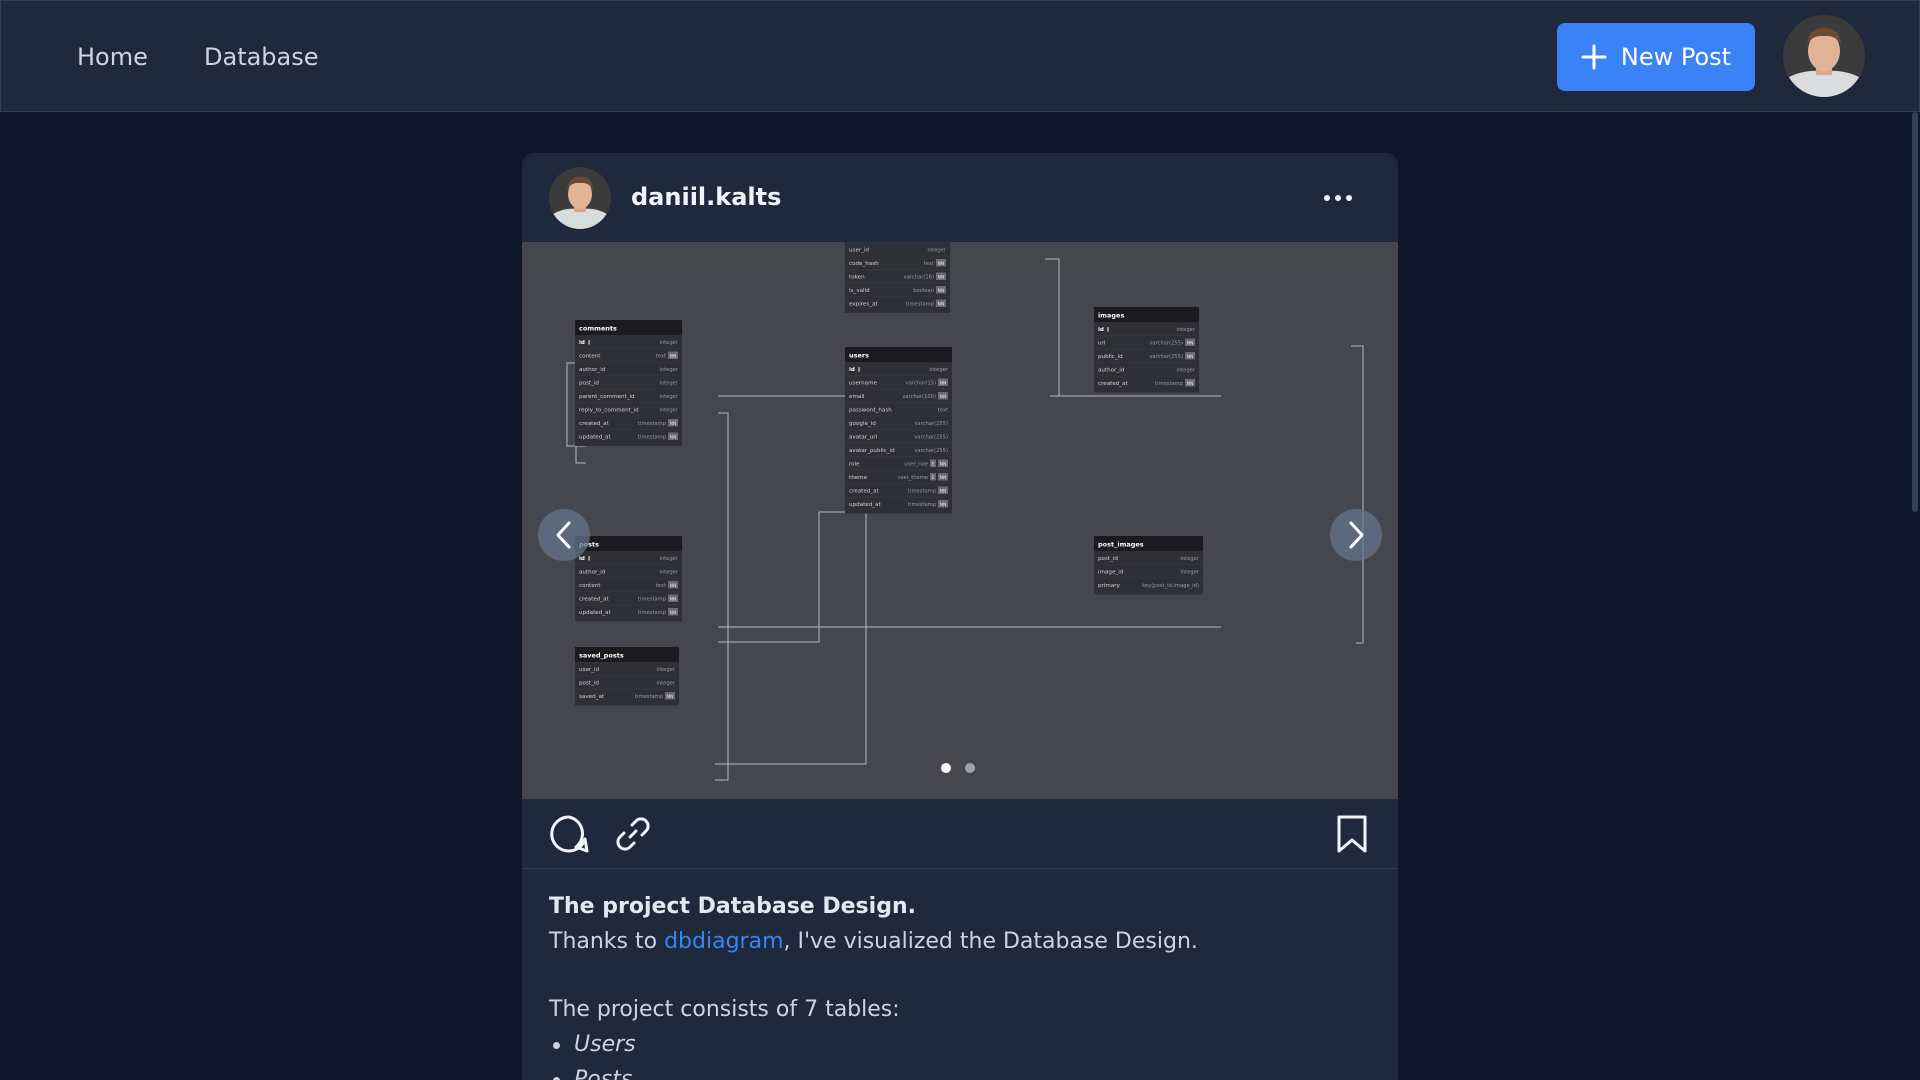  I want to click on carousel-prev-button, so click(564, 535).